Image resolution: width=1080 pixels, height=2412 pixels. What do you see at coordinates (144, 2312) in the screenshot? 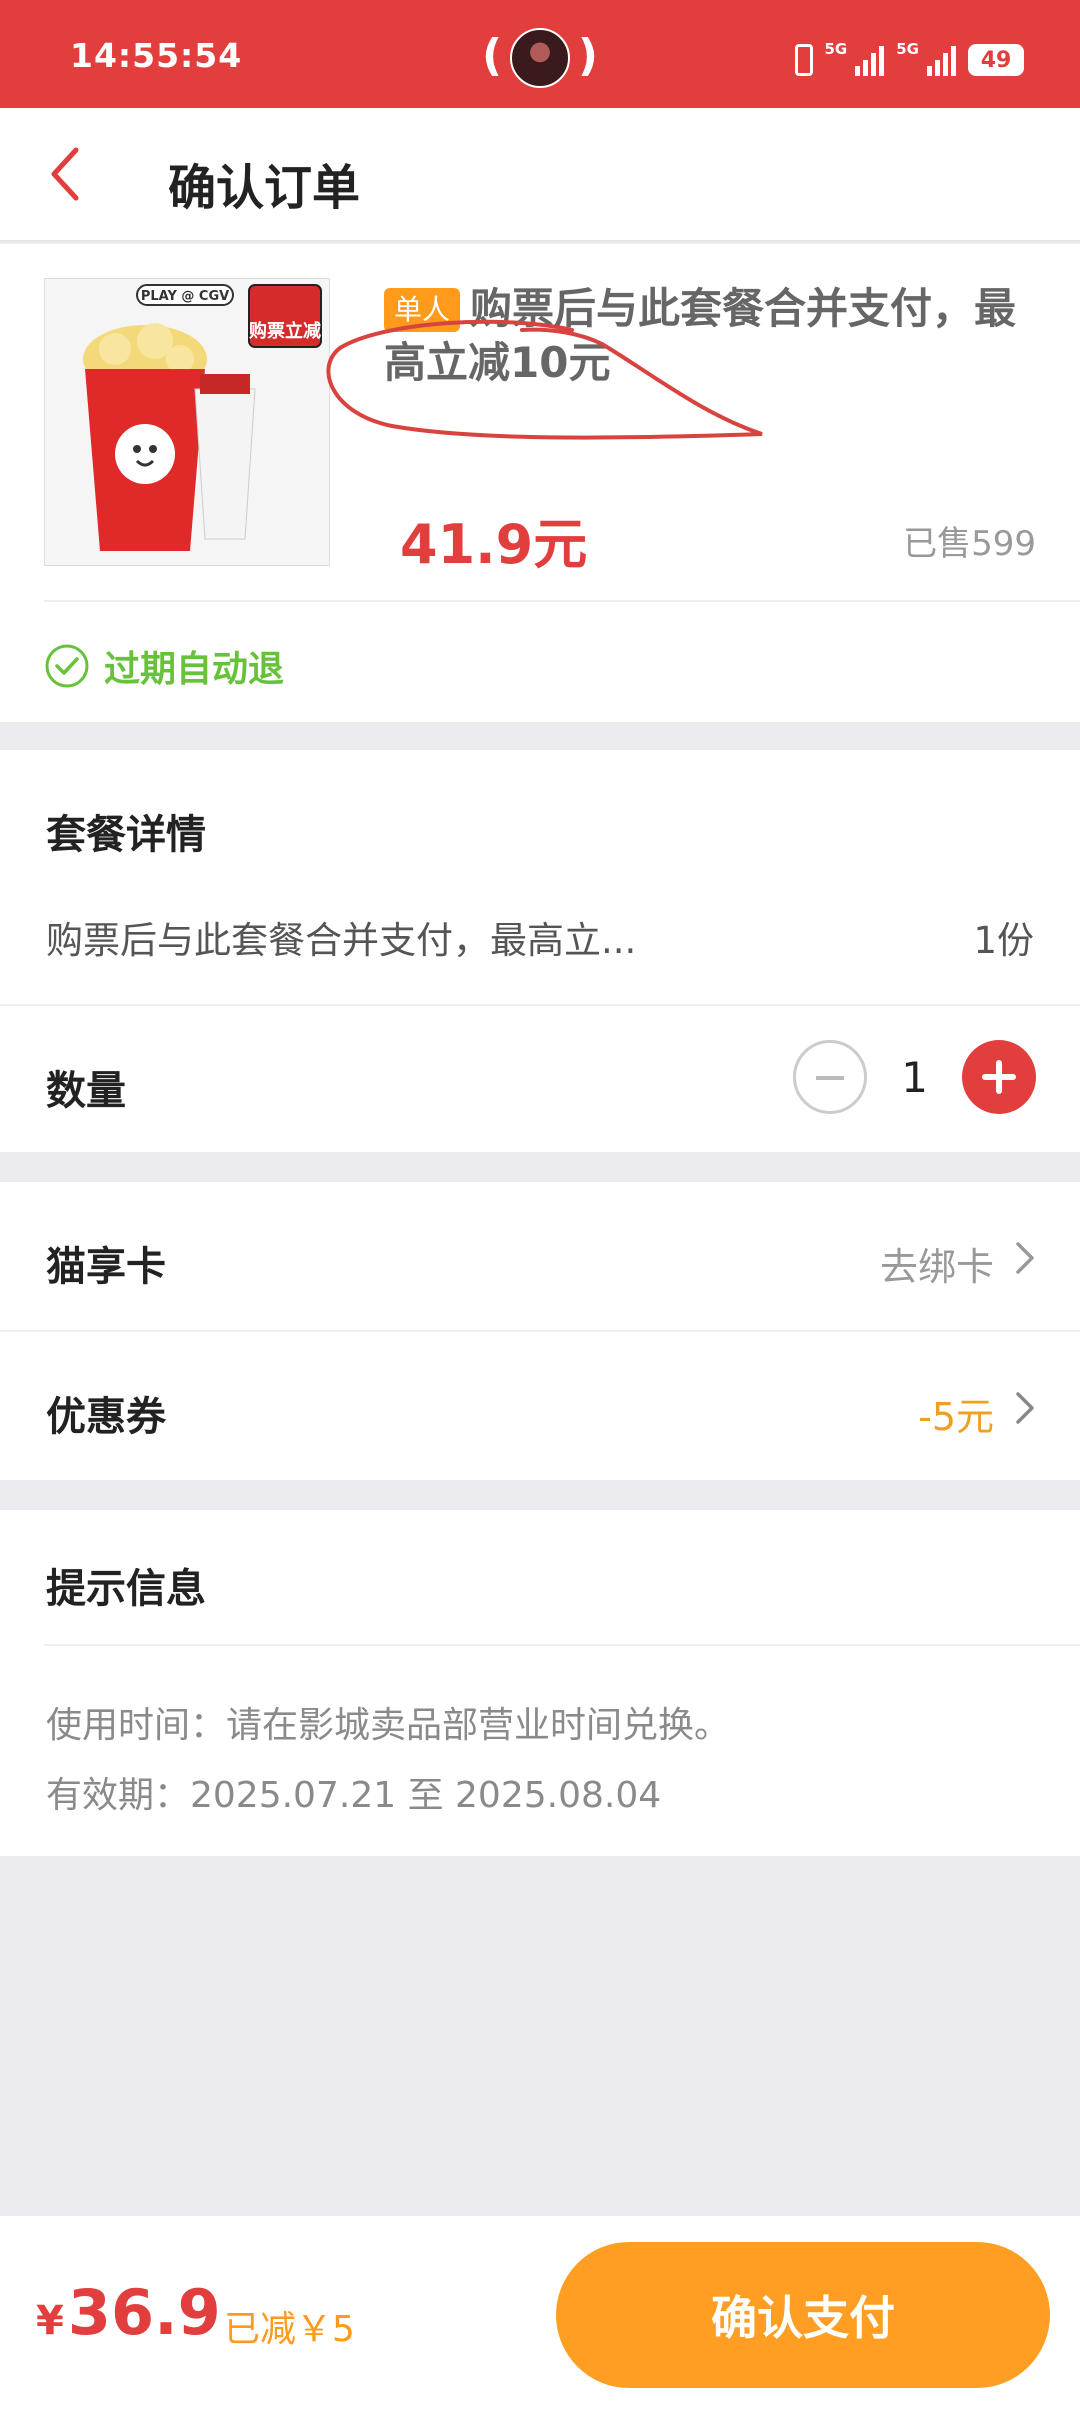
I see `total-amount: 36.9` at bounding box center [144, 2312].